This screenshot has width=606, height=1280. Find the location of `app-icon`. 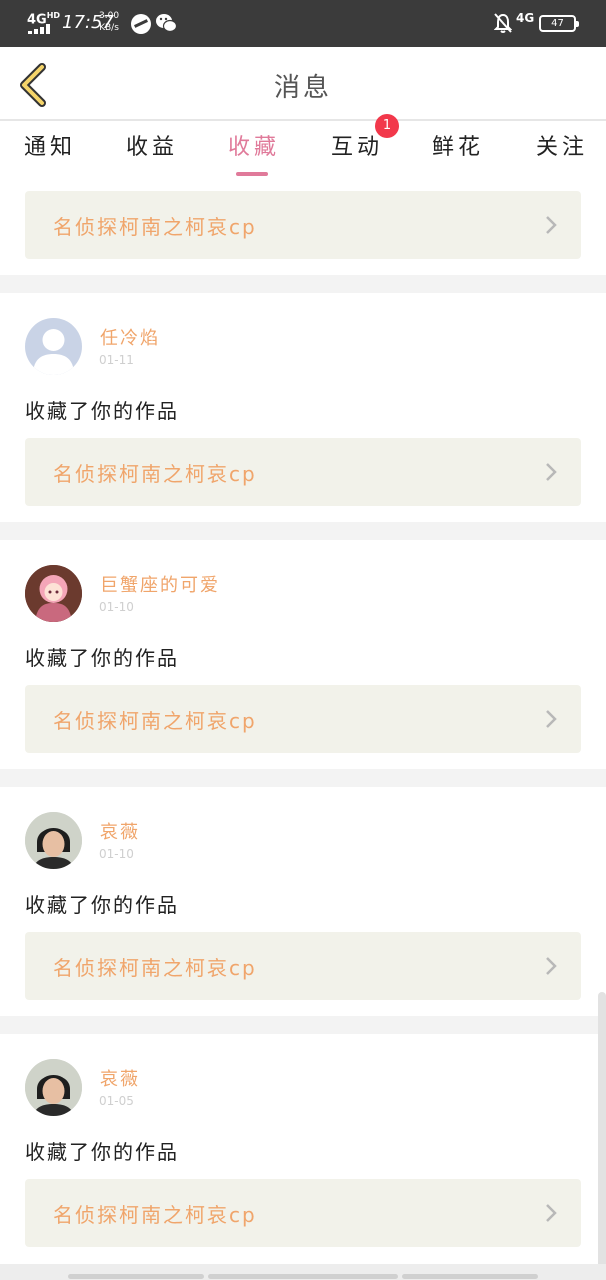

app-icon is located at coordinates (141, 24).